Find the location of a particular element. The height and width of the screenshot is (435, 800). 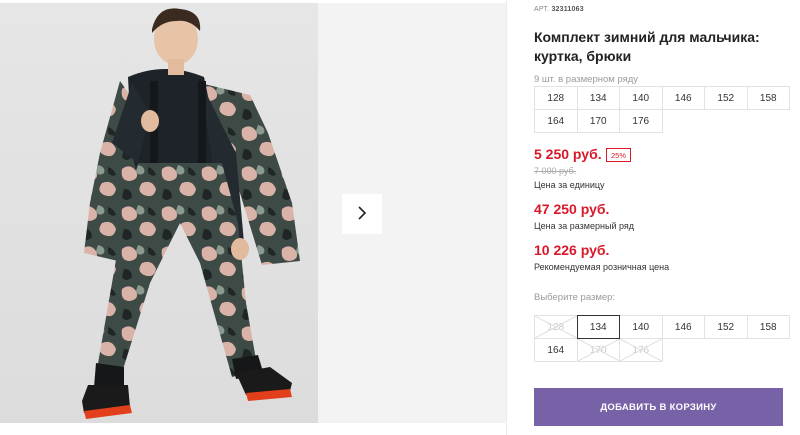

size-option-164: 164 is located at coordinates (556, 350).